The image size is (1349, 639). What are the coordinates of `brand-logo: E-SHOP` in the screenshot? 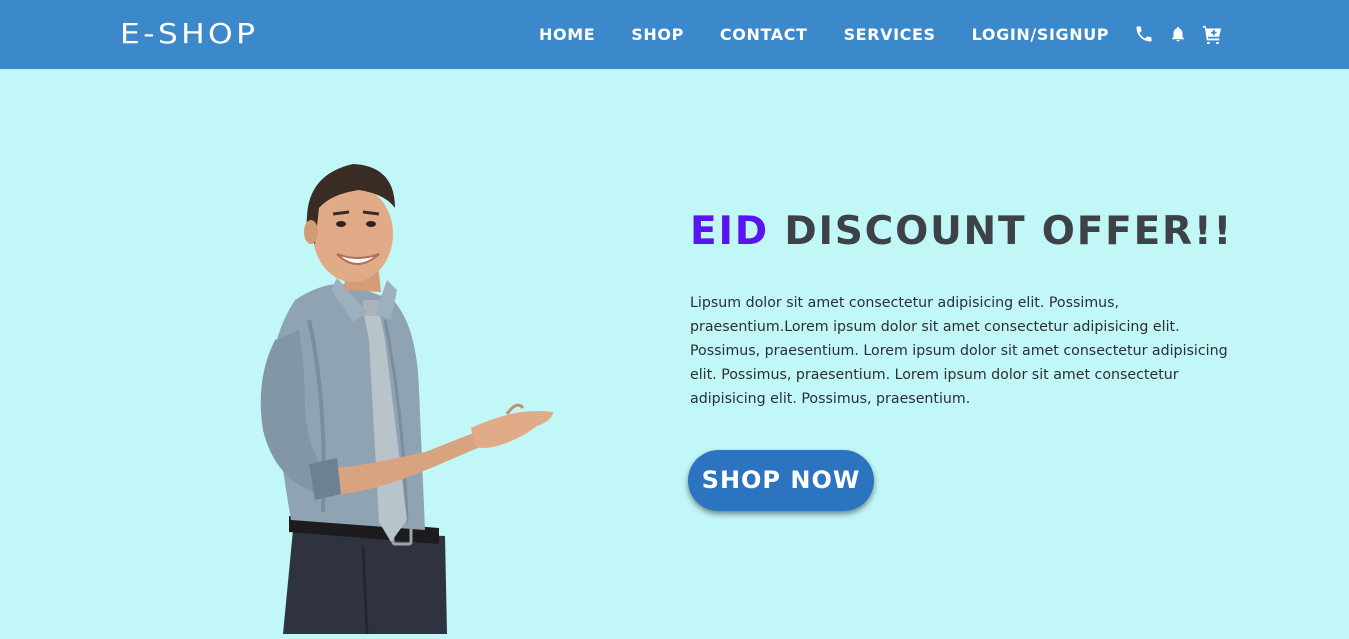 It's located at (189, 34).